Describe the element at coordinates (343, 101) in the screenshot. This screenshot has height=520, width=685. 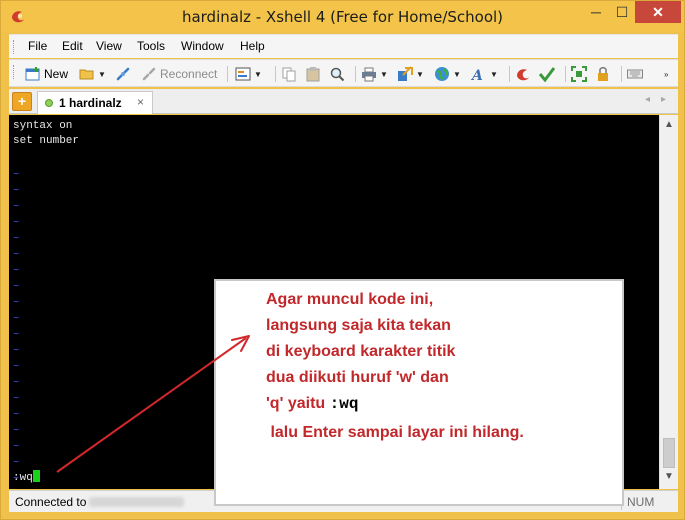
I see `session-tab-bar: + 1 hardinalz × ◂ ▸` at that location.